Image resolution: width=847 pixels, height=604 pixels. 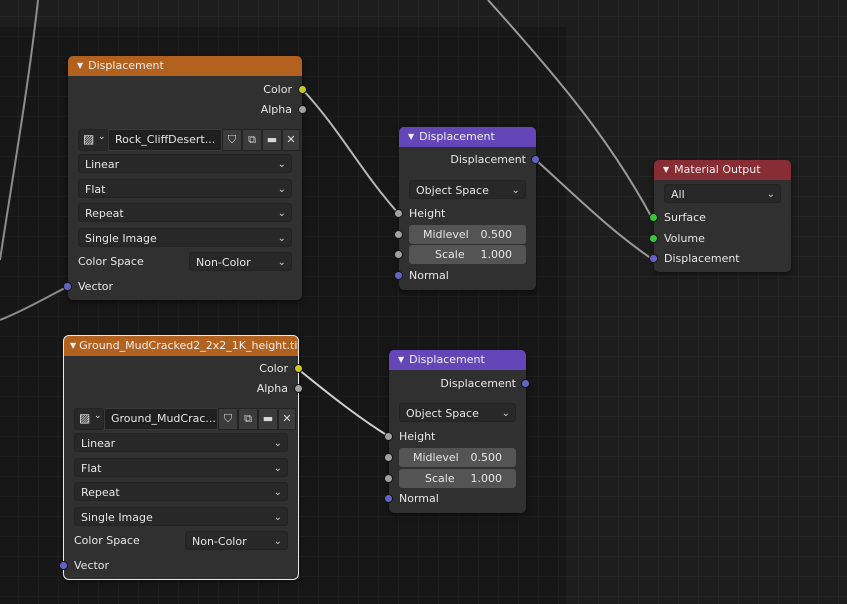 What do you see at coordinates (436, 457) in the screenshot?
I see `midlevel-label: Midlevel` at bounding box center [436, 457].